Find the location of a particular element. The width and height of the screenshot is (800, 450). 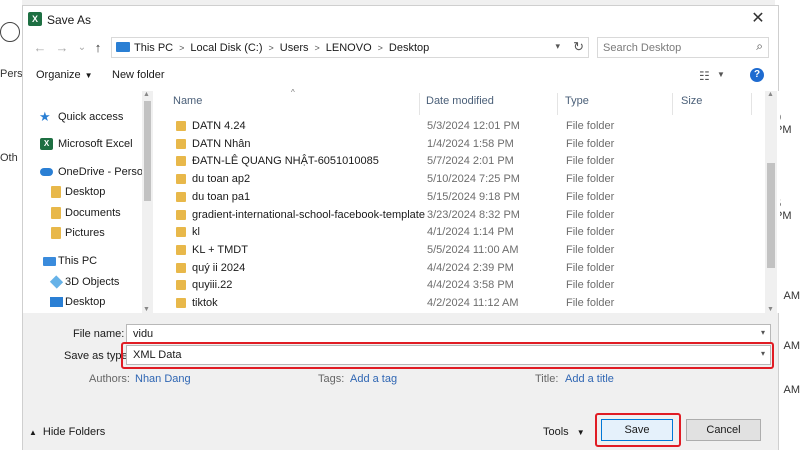

file-row: du toan pa1 5/15/2024 9:18 PM File folder is located at coordinates (452, 197).